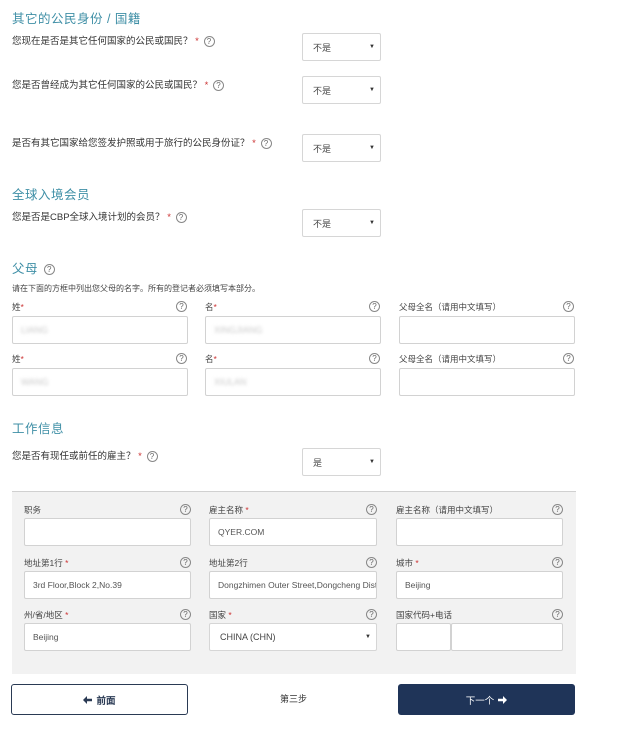  What do you see at coordinates (341, 90) in the screenshot?
I see `select-former-citizen: 不是 ▼` at bounding box center [341, 90].